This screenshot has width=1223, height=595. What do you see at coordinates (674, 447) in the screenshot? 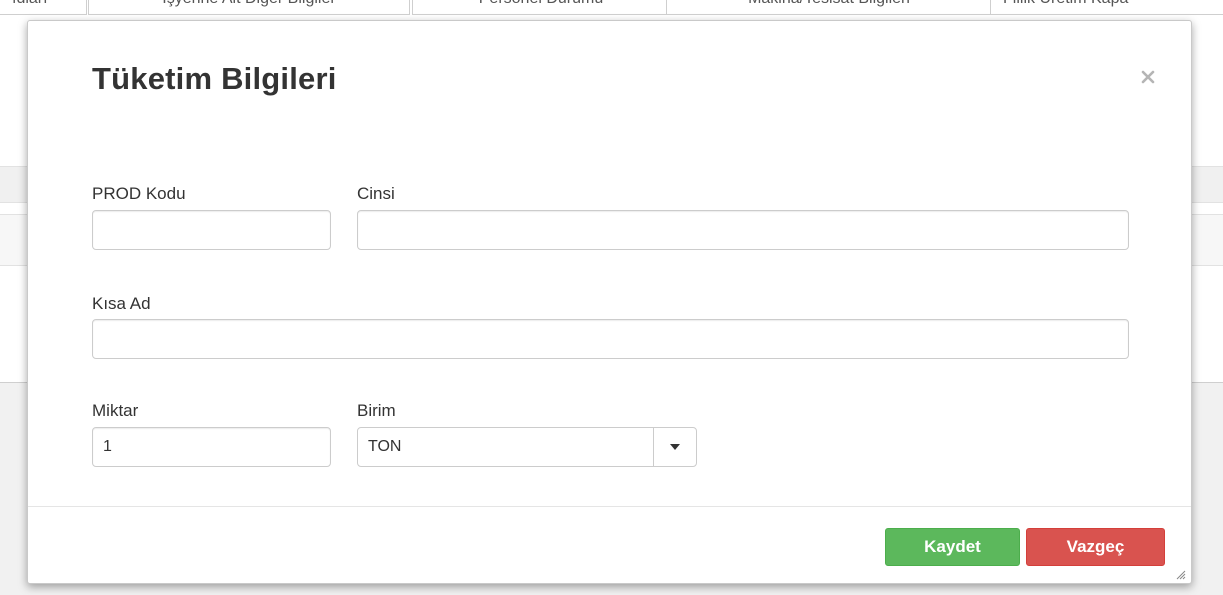
I see `chevron-down-icon` at bounding box center [674, 447].